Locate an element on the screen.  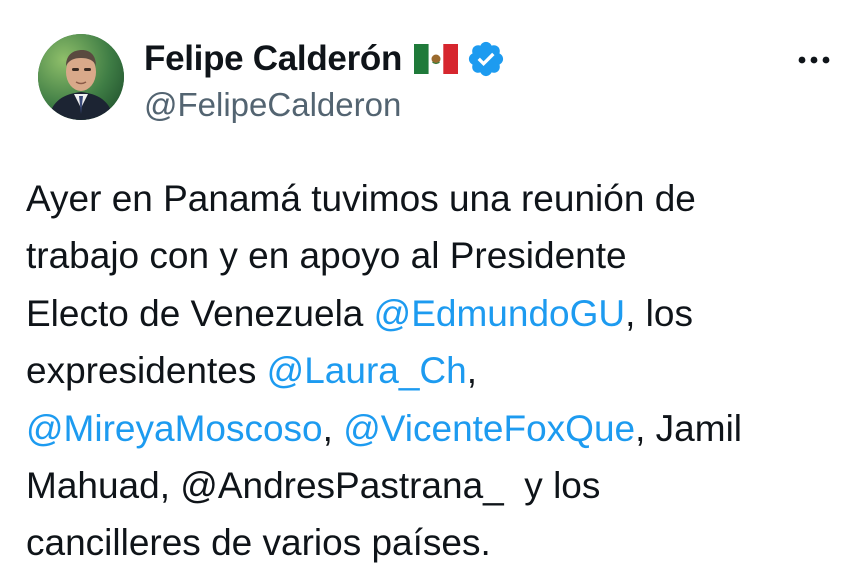
tweet-line: cancilleres de varios países. is located at coordinates (441, 542).